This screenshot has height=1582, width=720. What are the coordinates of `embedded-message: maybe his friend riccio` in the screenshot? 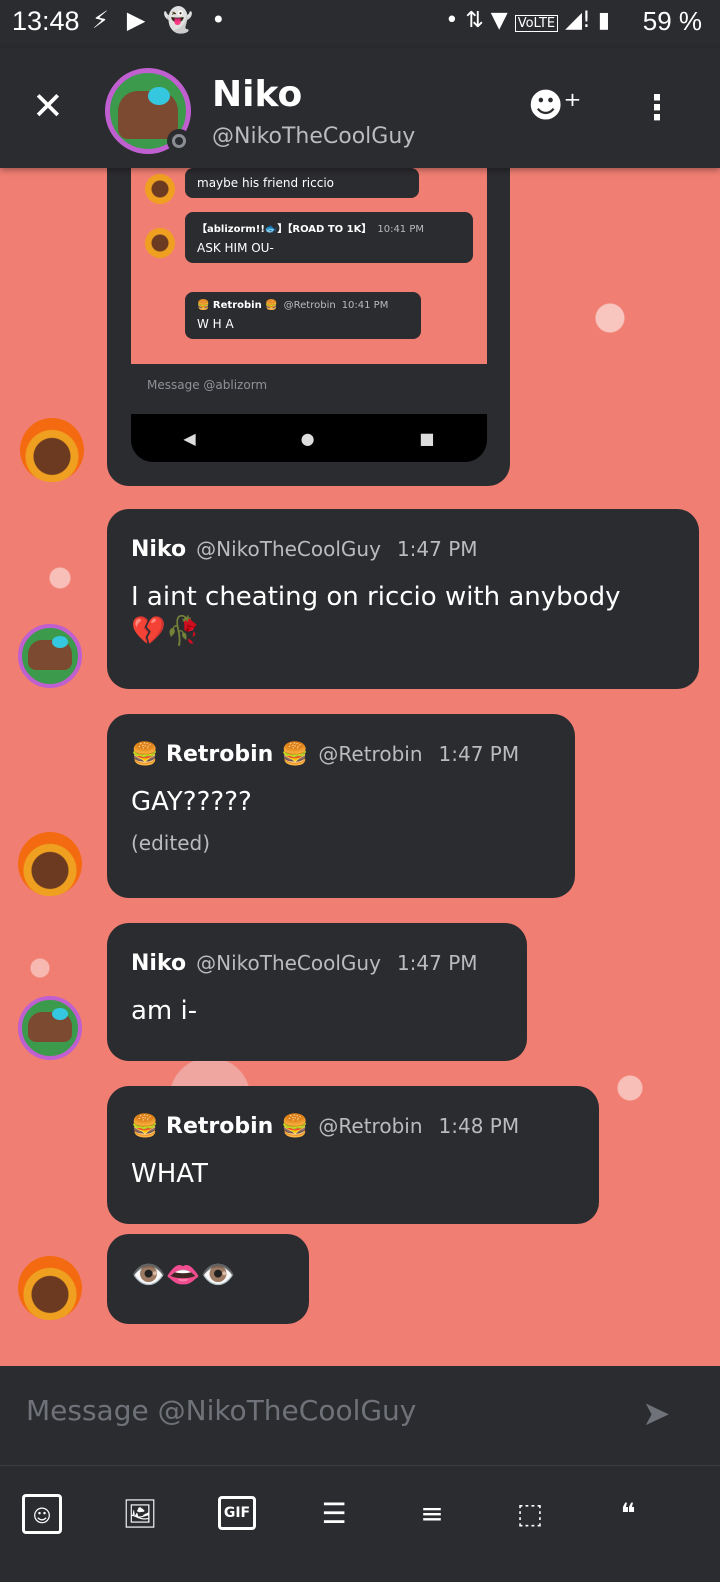 It's located at (302, 183).